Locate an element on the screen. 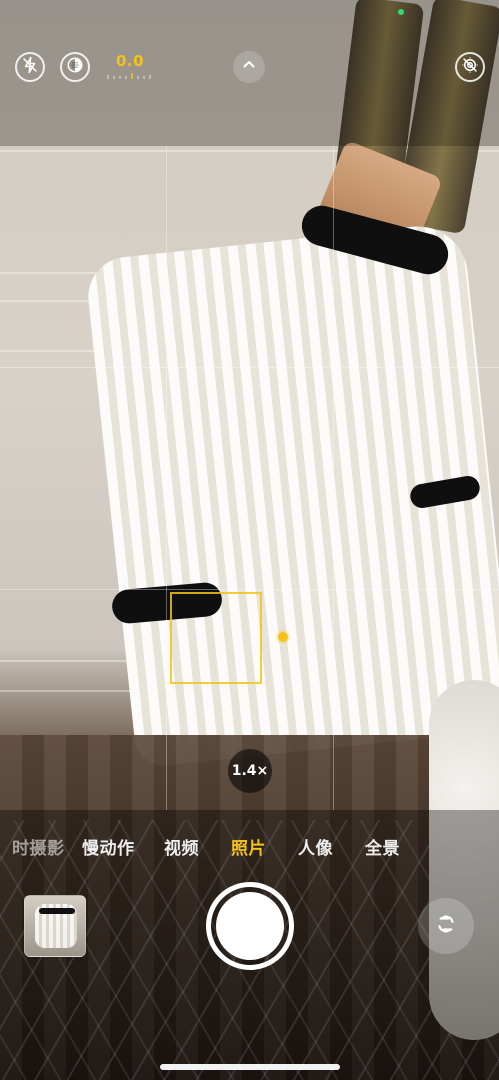  mode-panorama: 全景 is located at coordinates (382, 848).